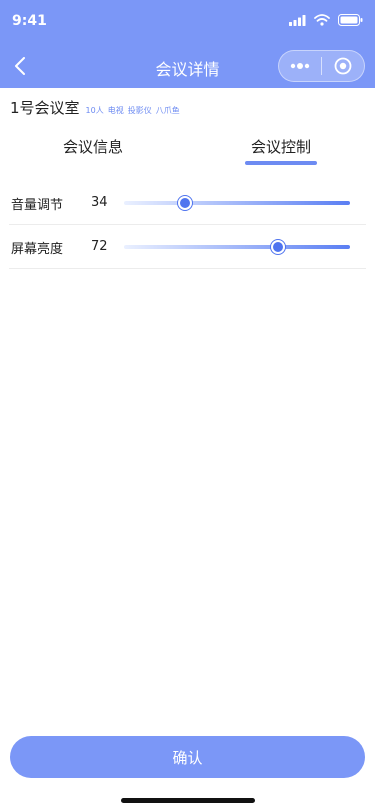 Image resolution: width=375 pixels, height=812 pixels. I want to click on status-time: 9:41, so click(29, 21).